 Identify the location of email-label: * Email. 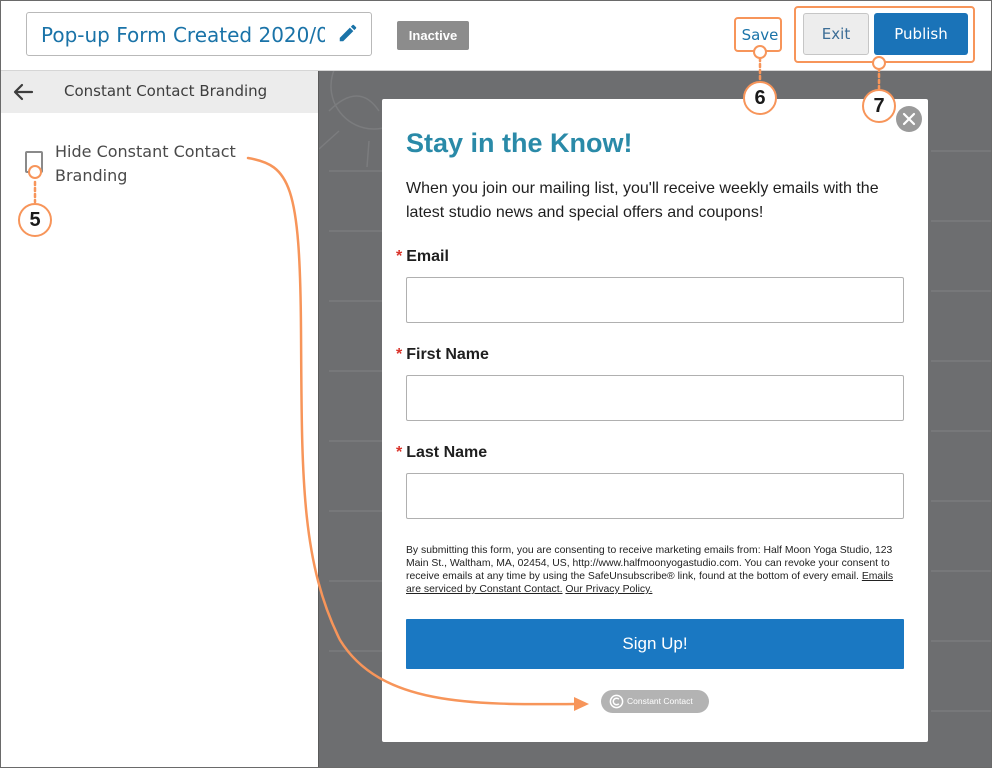
(422, 256).